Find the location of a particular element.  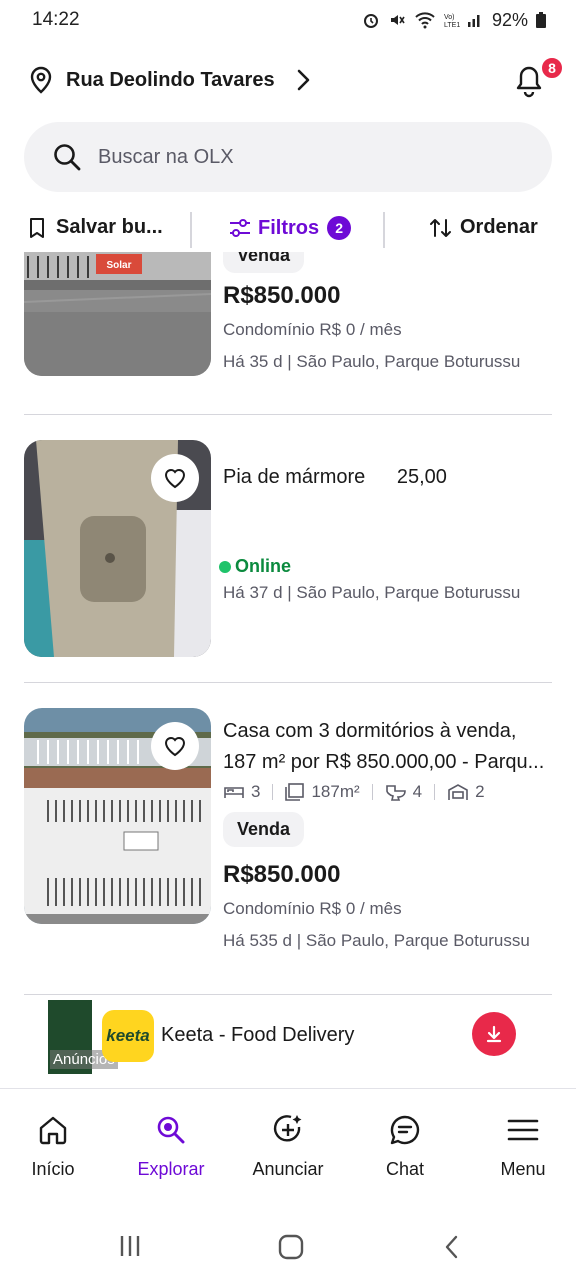

listing-title-line1: Casa com 3 dormitórios à venda, is located at coordinates (370, 731).